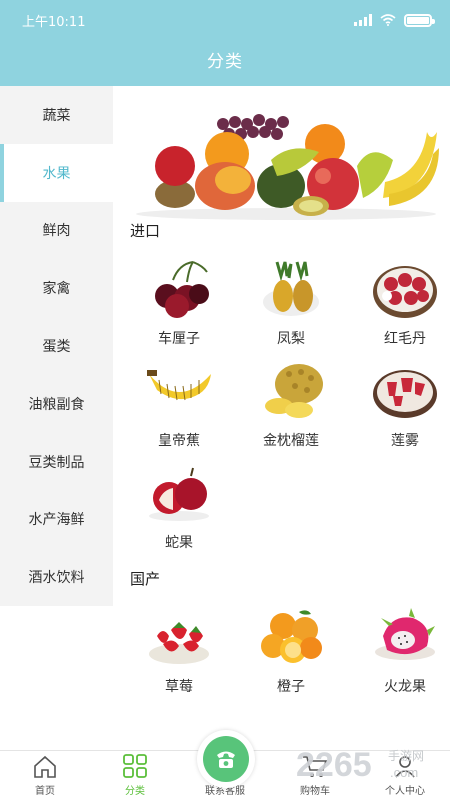  I want to click on fruit-item: 火龙果, so click(401, 656).